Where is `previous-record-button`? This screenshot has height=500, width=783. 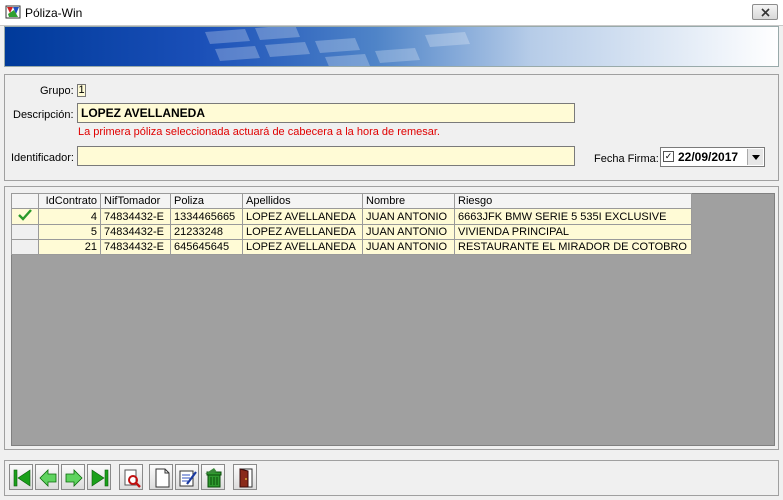
previous-record-button is located at coordinates (47, 477).